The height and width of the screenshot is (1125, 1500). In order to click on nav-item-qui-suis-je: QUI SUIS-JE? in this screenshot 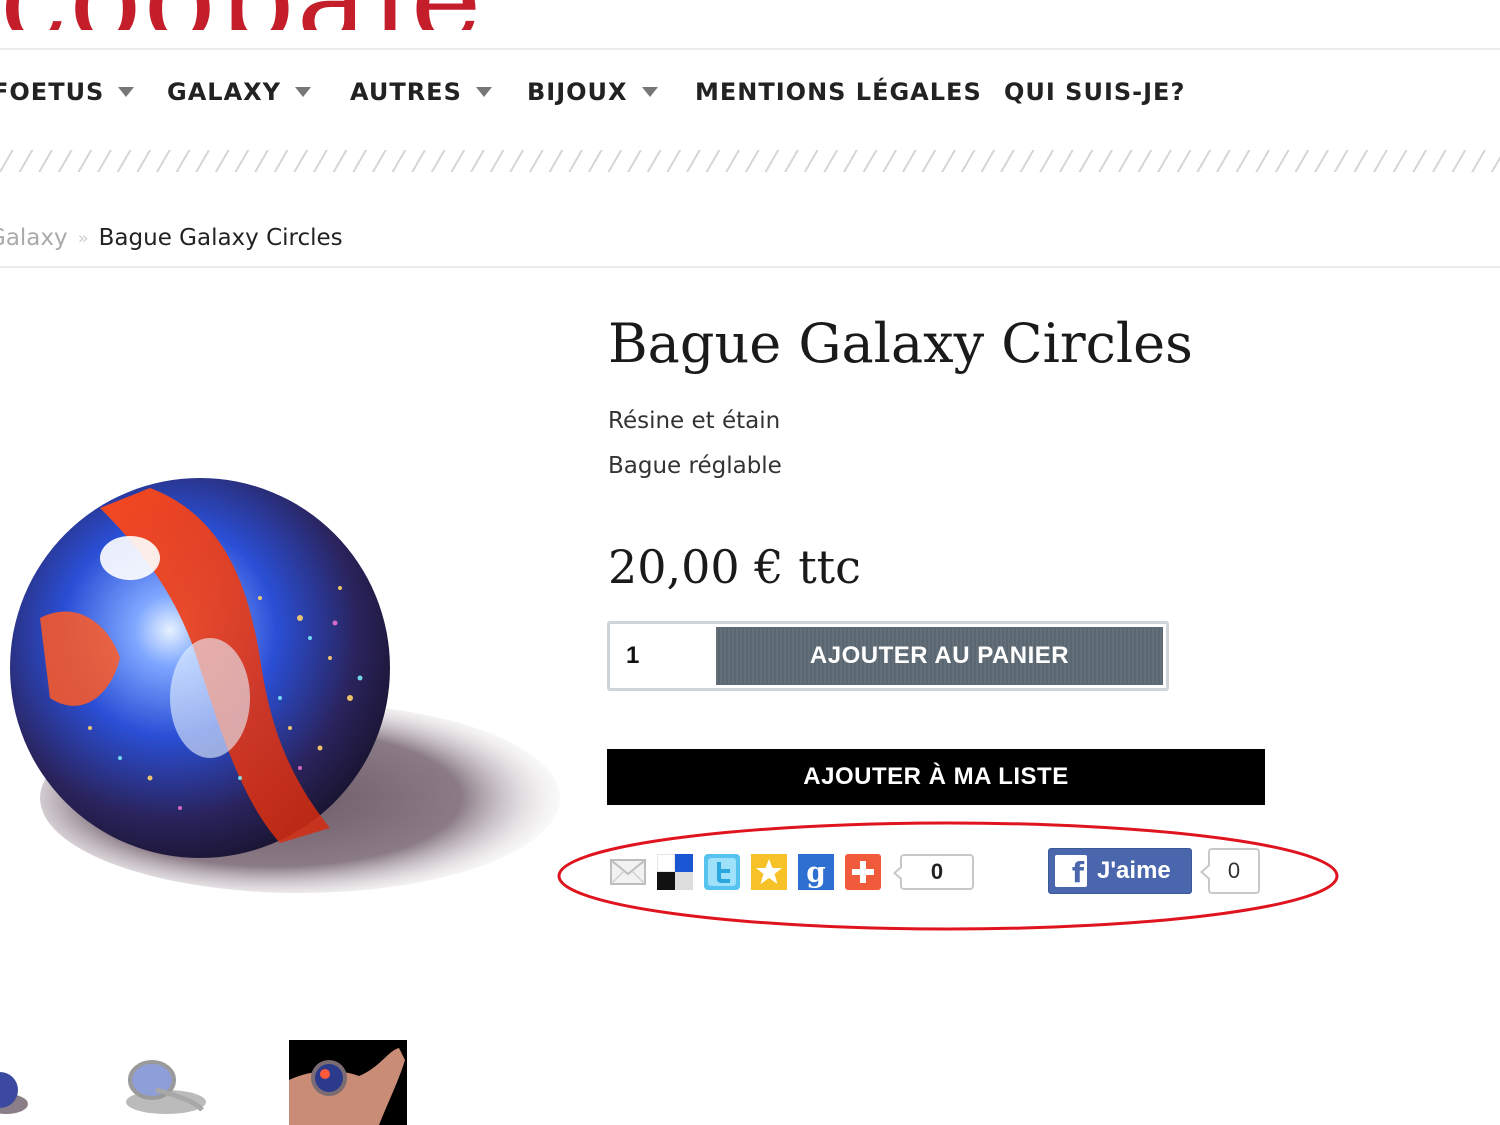, I will do `click(1094, 92)`.